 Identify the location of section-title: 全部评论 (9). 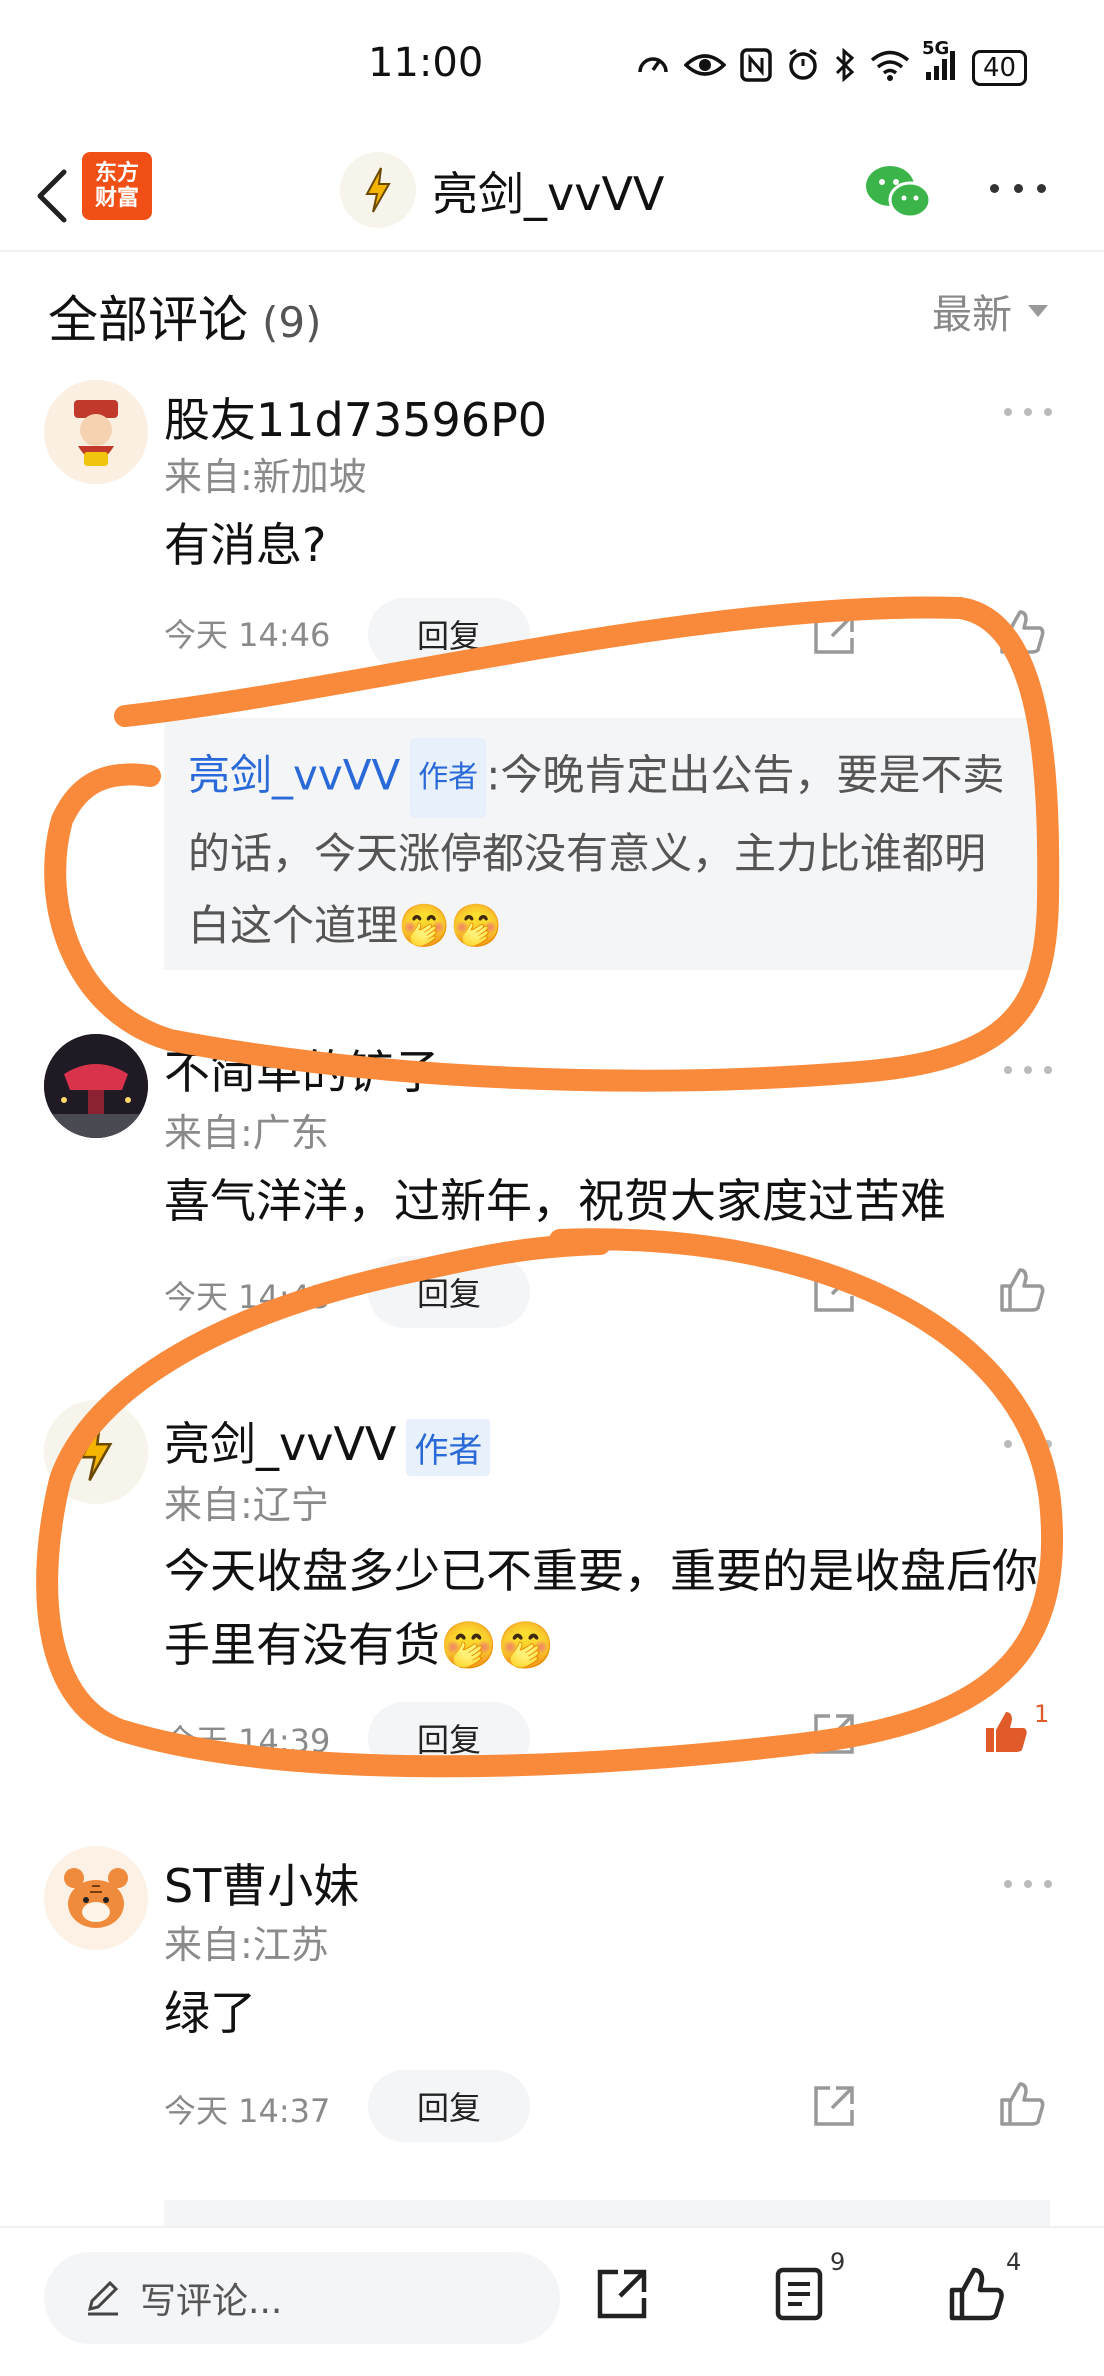
(185, 316).